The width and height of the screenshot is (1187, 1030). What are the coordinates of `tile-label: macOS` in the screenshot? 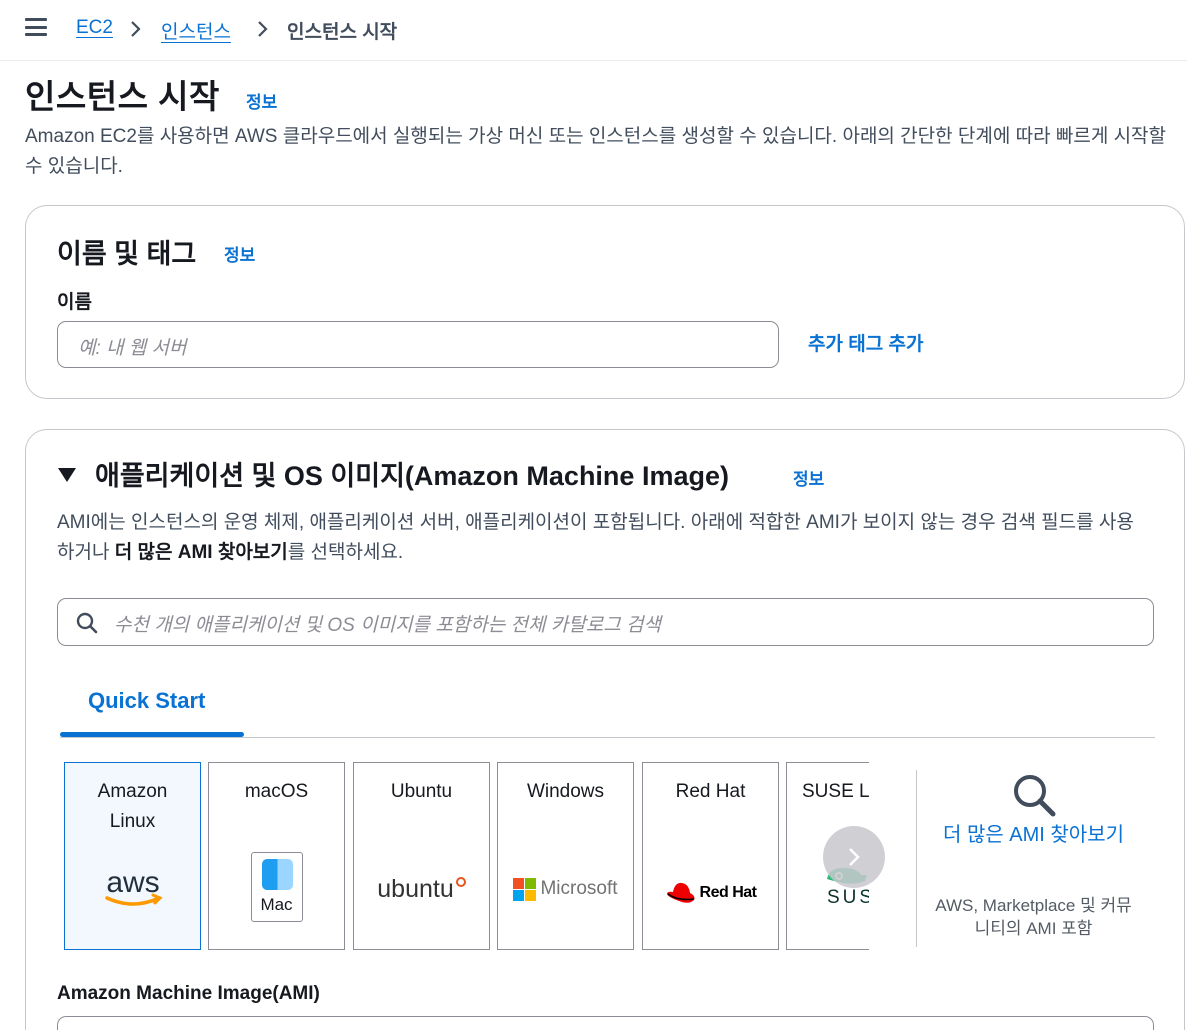 It's located at (276, 791).